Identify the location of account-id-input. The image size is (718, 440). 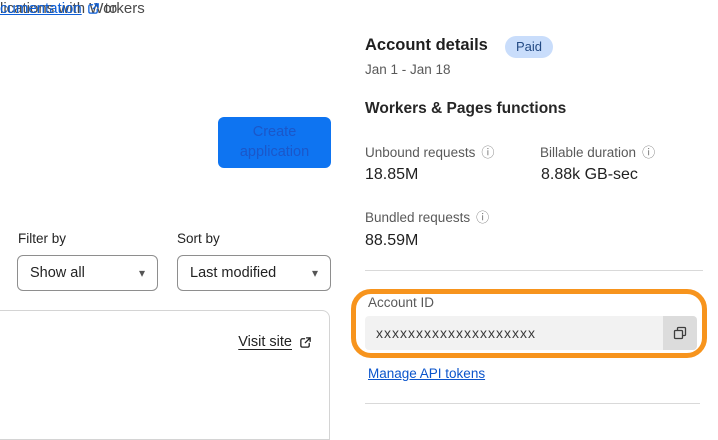
(514, 333).